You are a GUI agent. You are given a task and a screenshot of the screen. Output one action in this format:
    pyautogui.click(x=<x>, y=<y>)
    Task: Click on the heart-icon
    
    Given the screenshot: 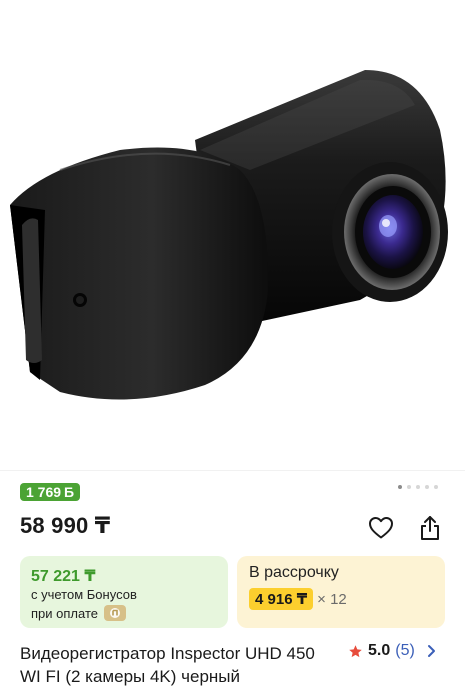 What is the action you would take?
    pyautogui.click(x=381, y=528)
    